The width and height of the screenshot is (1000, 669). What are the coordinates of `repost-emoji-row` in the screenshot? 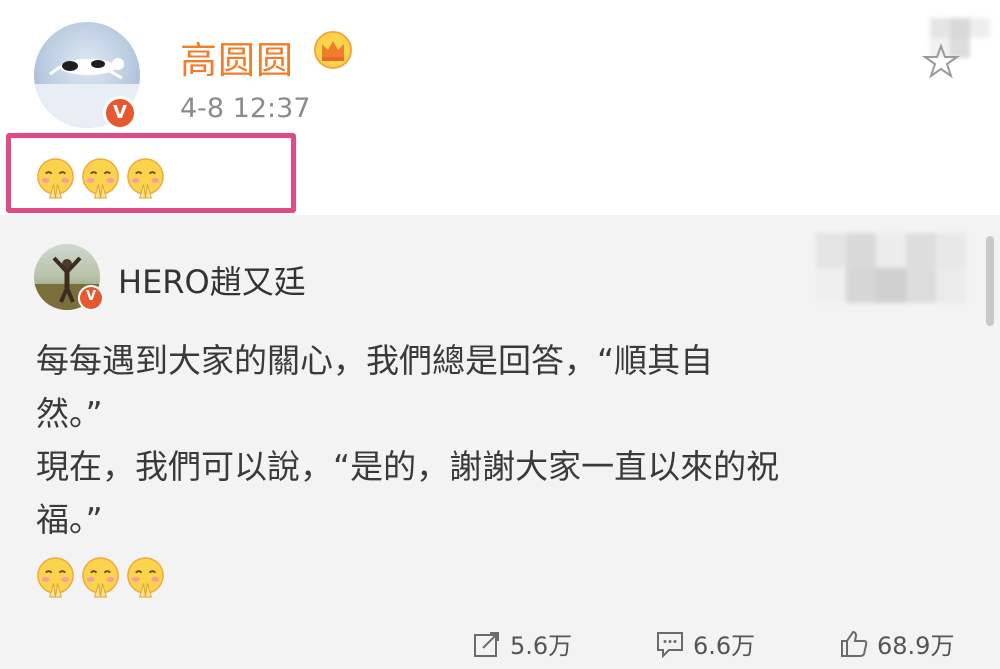 It's located at (100, 577).